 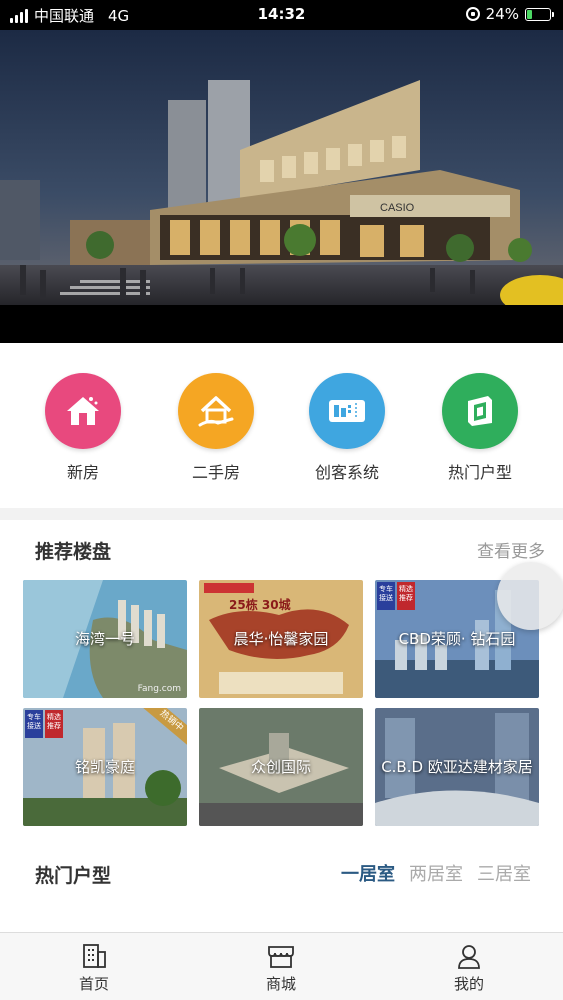 I want to click on category-label: 创客系统, so click(x=346, y=472).